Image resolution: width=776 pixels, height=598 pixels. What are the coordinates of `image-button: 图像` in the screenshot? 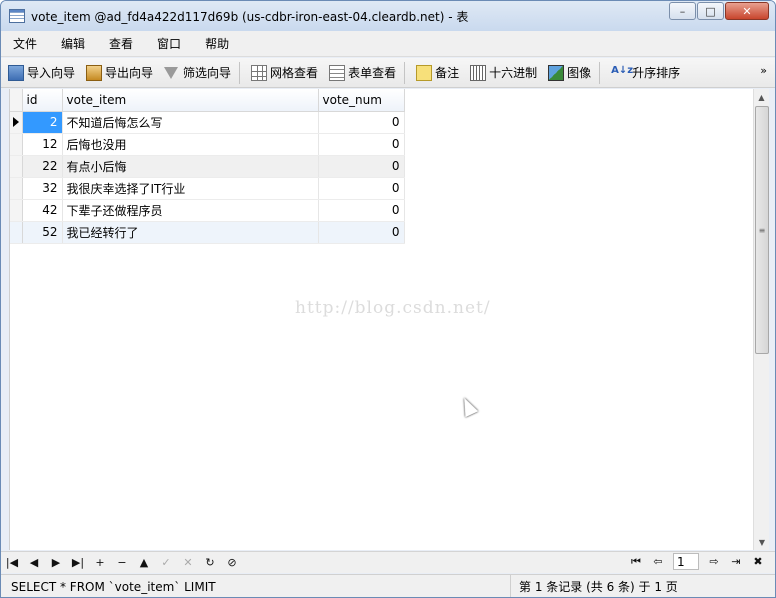 It's located at (569, 73).